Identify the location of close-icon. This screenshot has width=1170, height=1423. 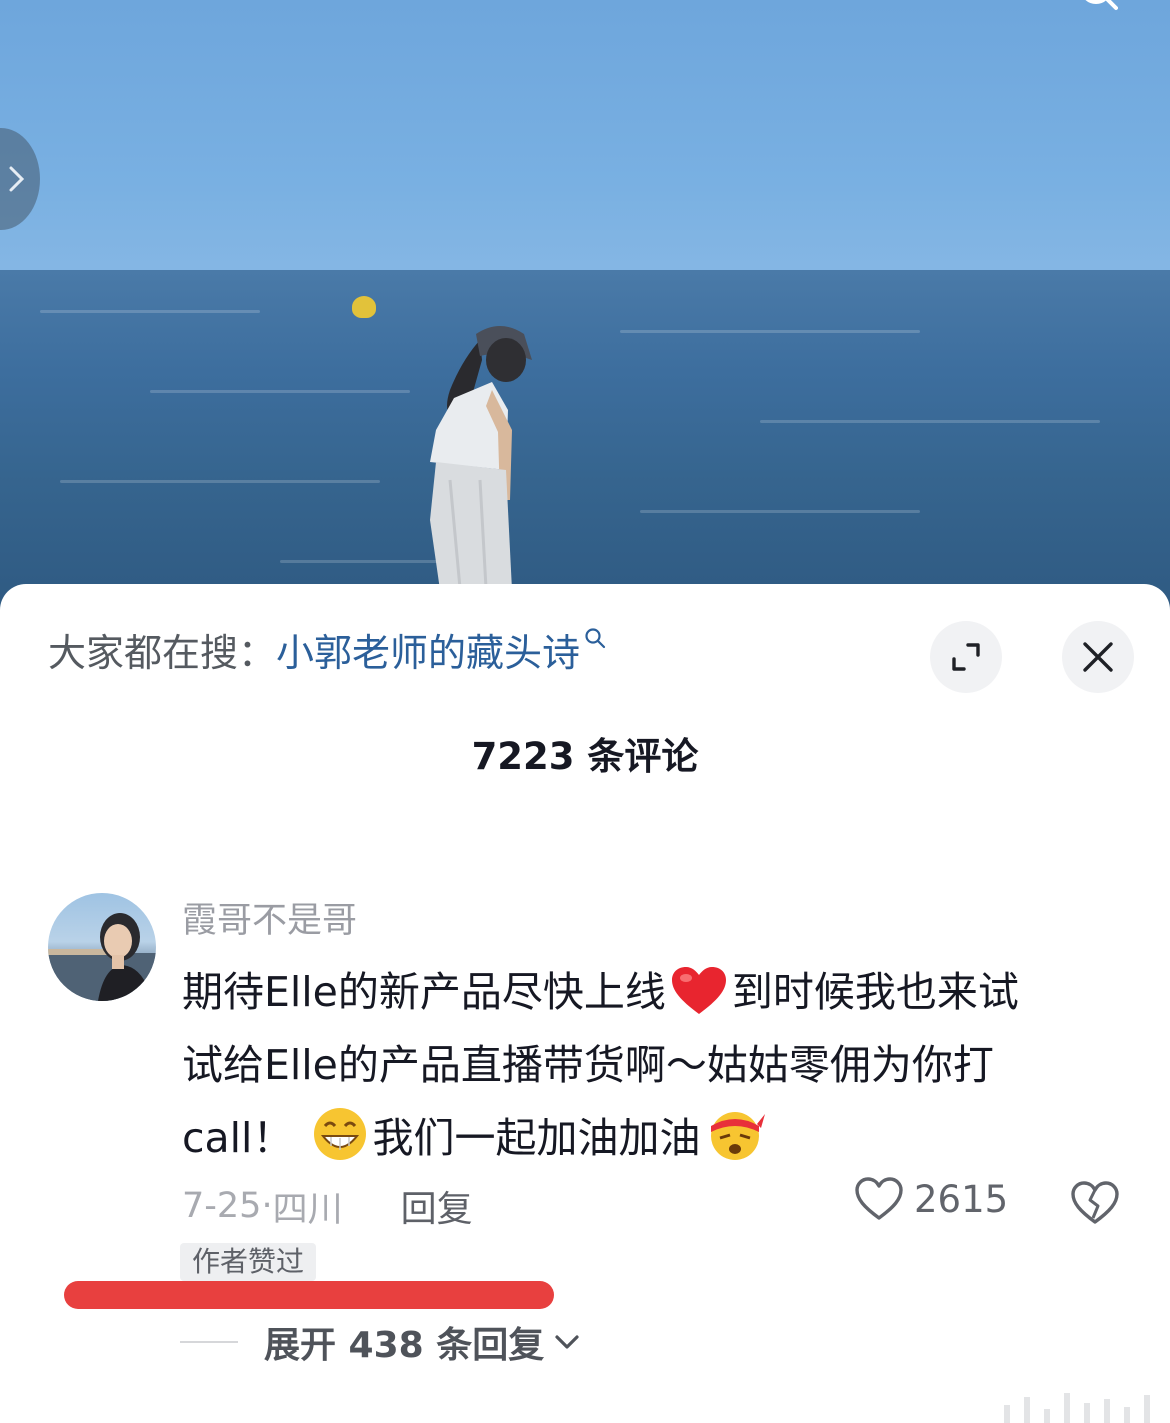
(1098, 657).